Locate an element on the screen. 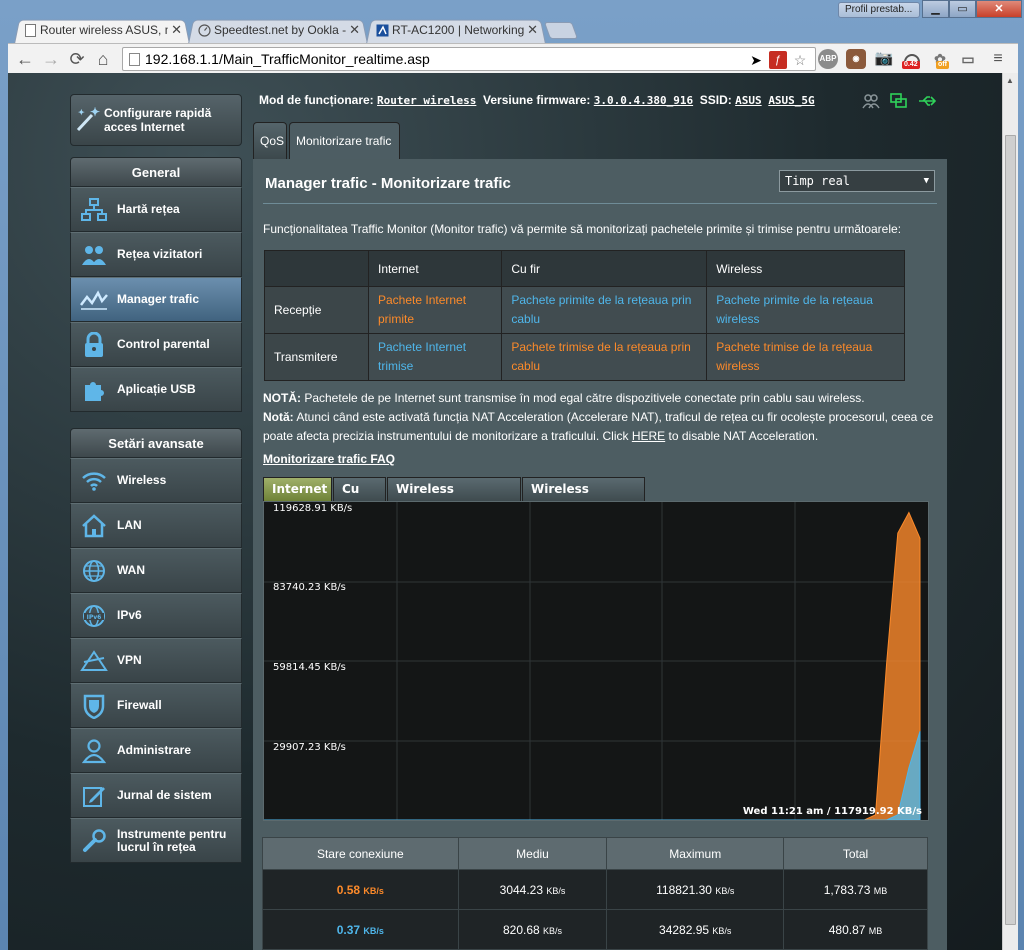  y-tick-label: 119628.91 KB/s is located at coordinates (313, 508).